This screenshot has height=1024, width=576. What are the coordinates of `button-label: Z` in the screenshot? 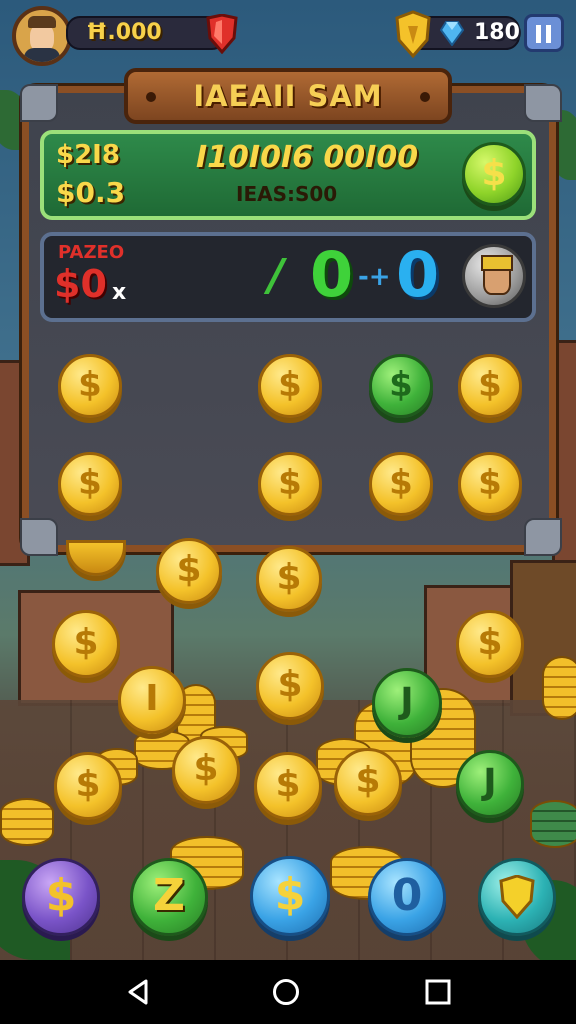 It's located at (169, 895).